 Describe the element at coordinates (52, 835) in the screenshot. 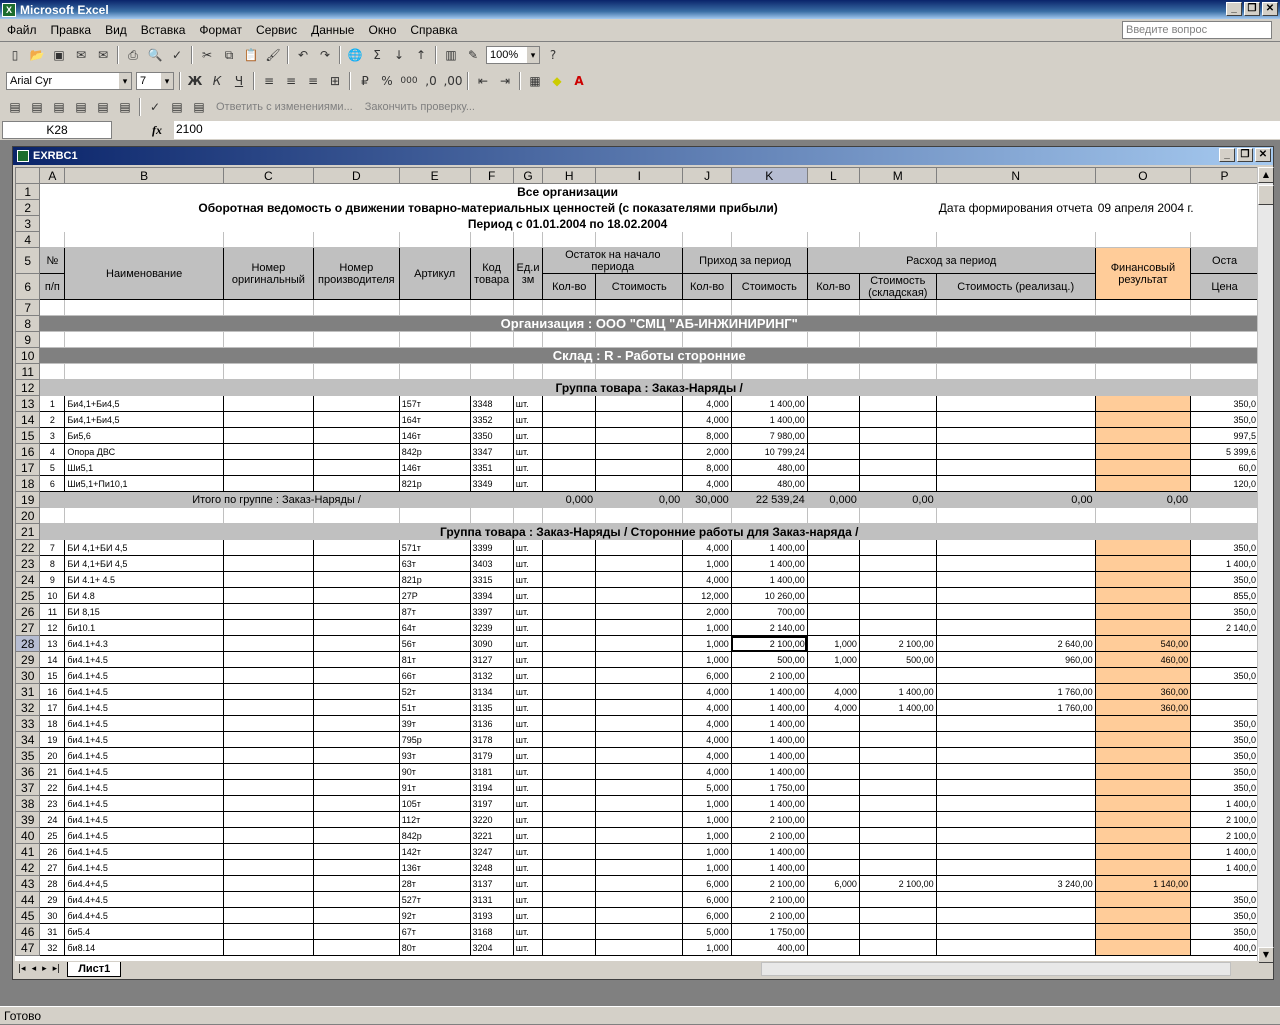

I see `cell: 25` at that location.